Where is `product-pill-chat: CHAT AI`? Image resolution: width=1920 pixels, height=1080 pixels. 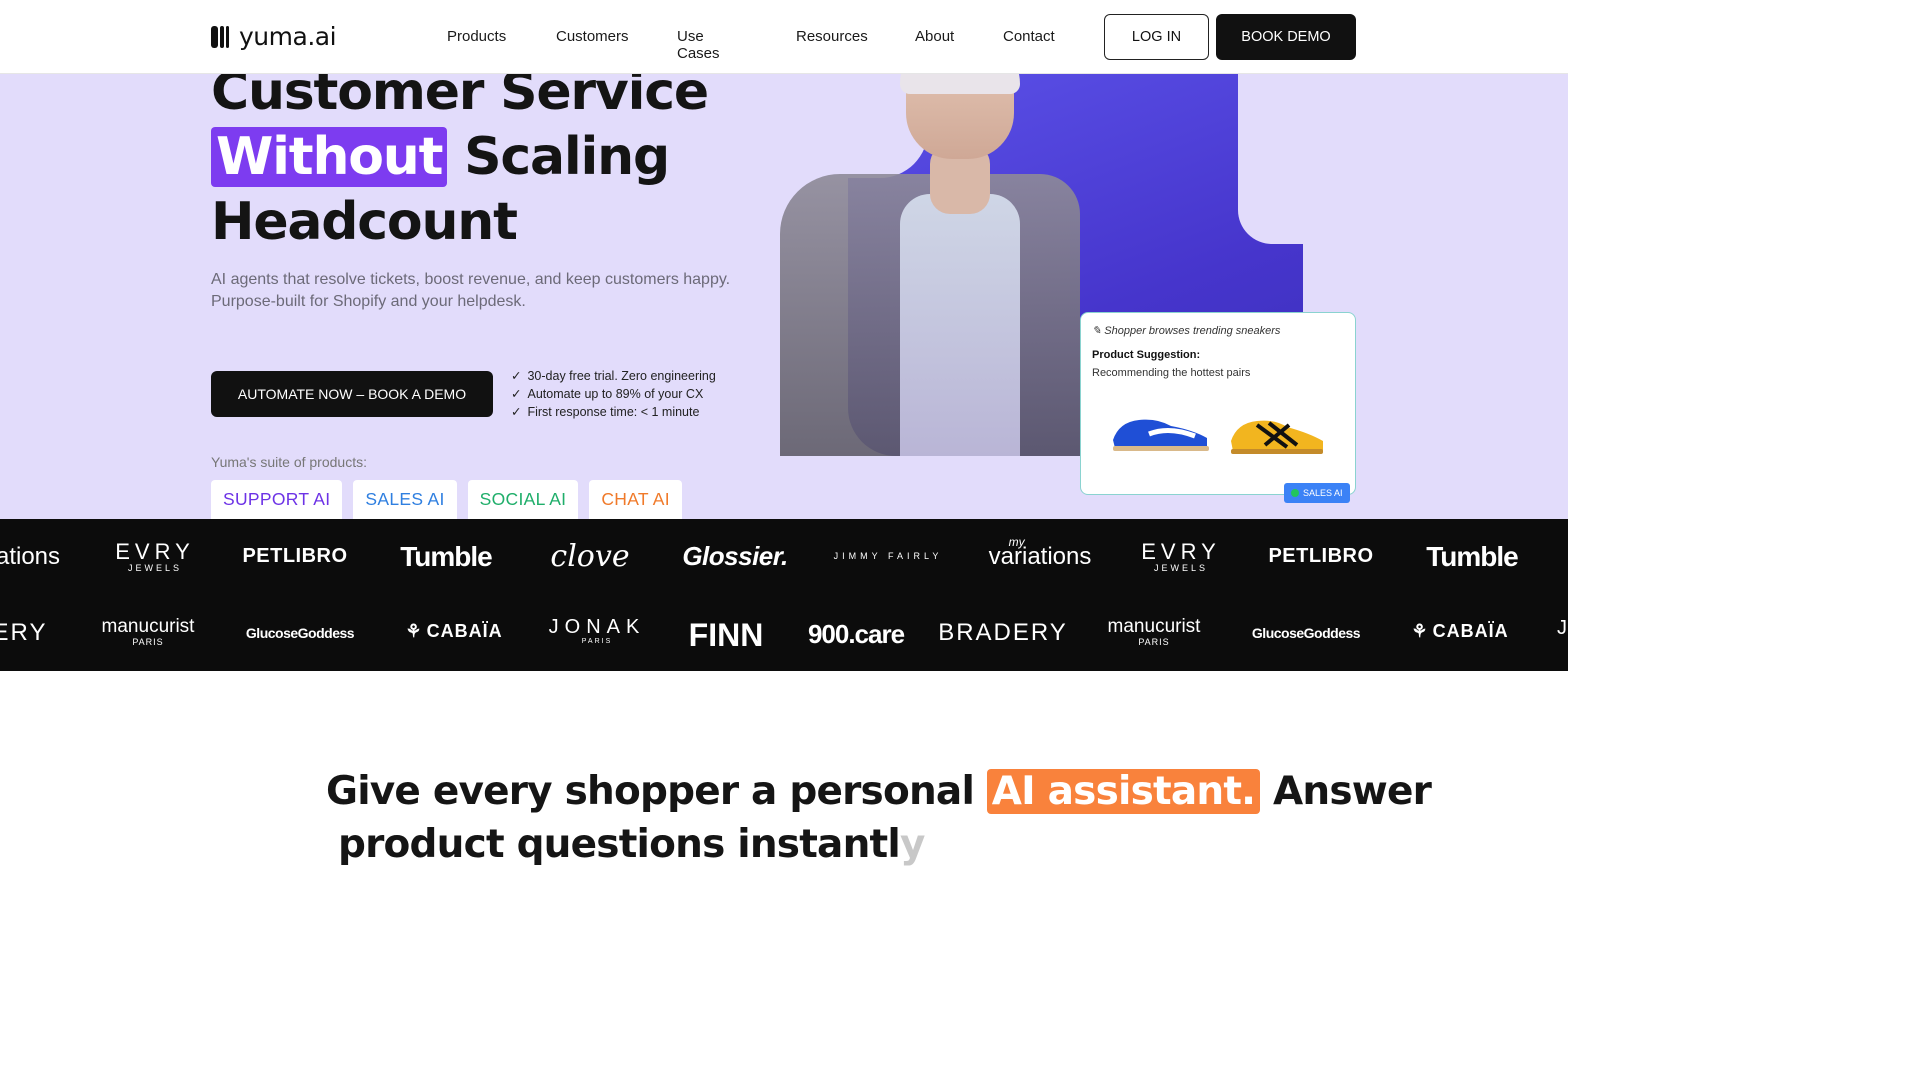 product-pill-chat: CHAT AI is located at coordinates (635, 499).